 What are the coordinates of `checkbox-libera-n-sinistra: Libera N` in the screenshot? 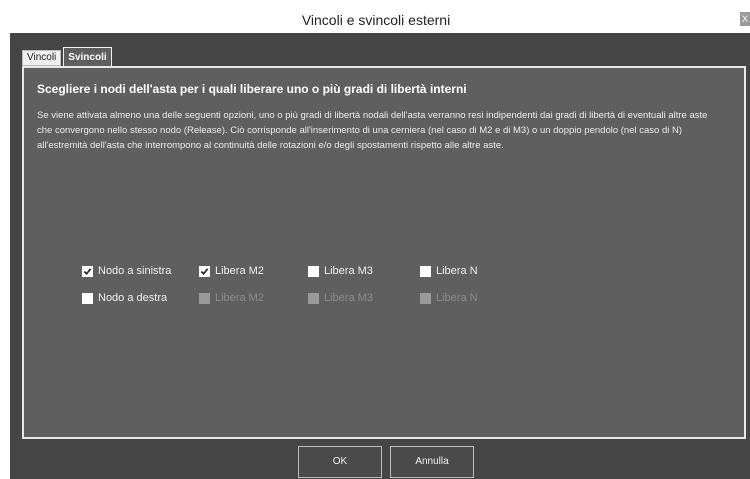 It's located at (449, 271).